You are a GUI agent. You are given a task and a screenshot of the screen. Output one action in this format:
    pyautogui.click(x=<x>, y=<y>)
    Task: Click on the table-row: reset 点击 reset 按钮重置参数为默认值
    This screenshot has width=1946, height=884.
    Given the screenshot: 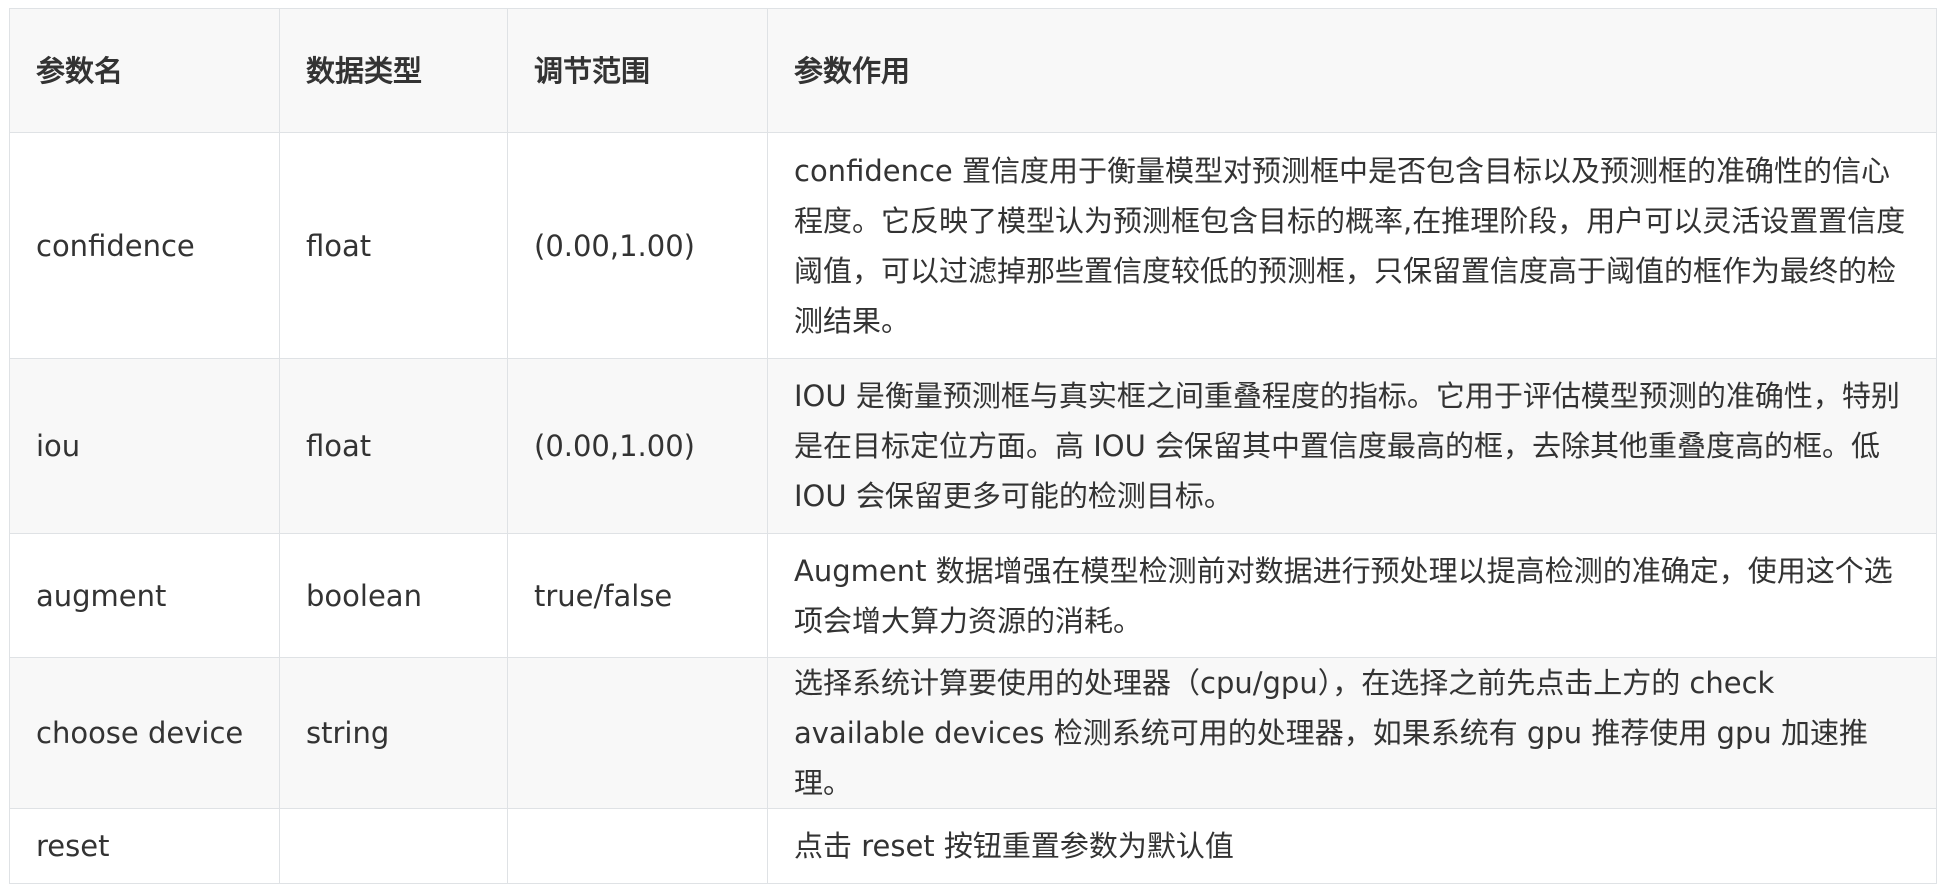 What is the action you would take?
    pyautogui.click(x=973, y=846)
    